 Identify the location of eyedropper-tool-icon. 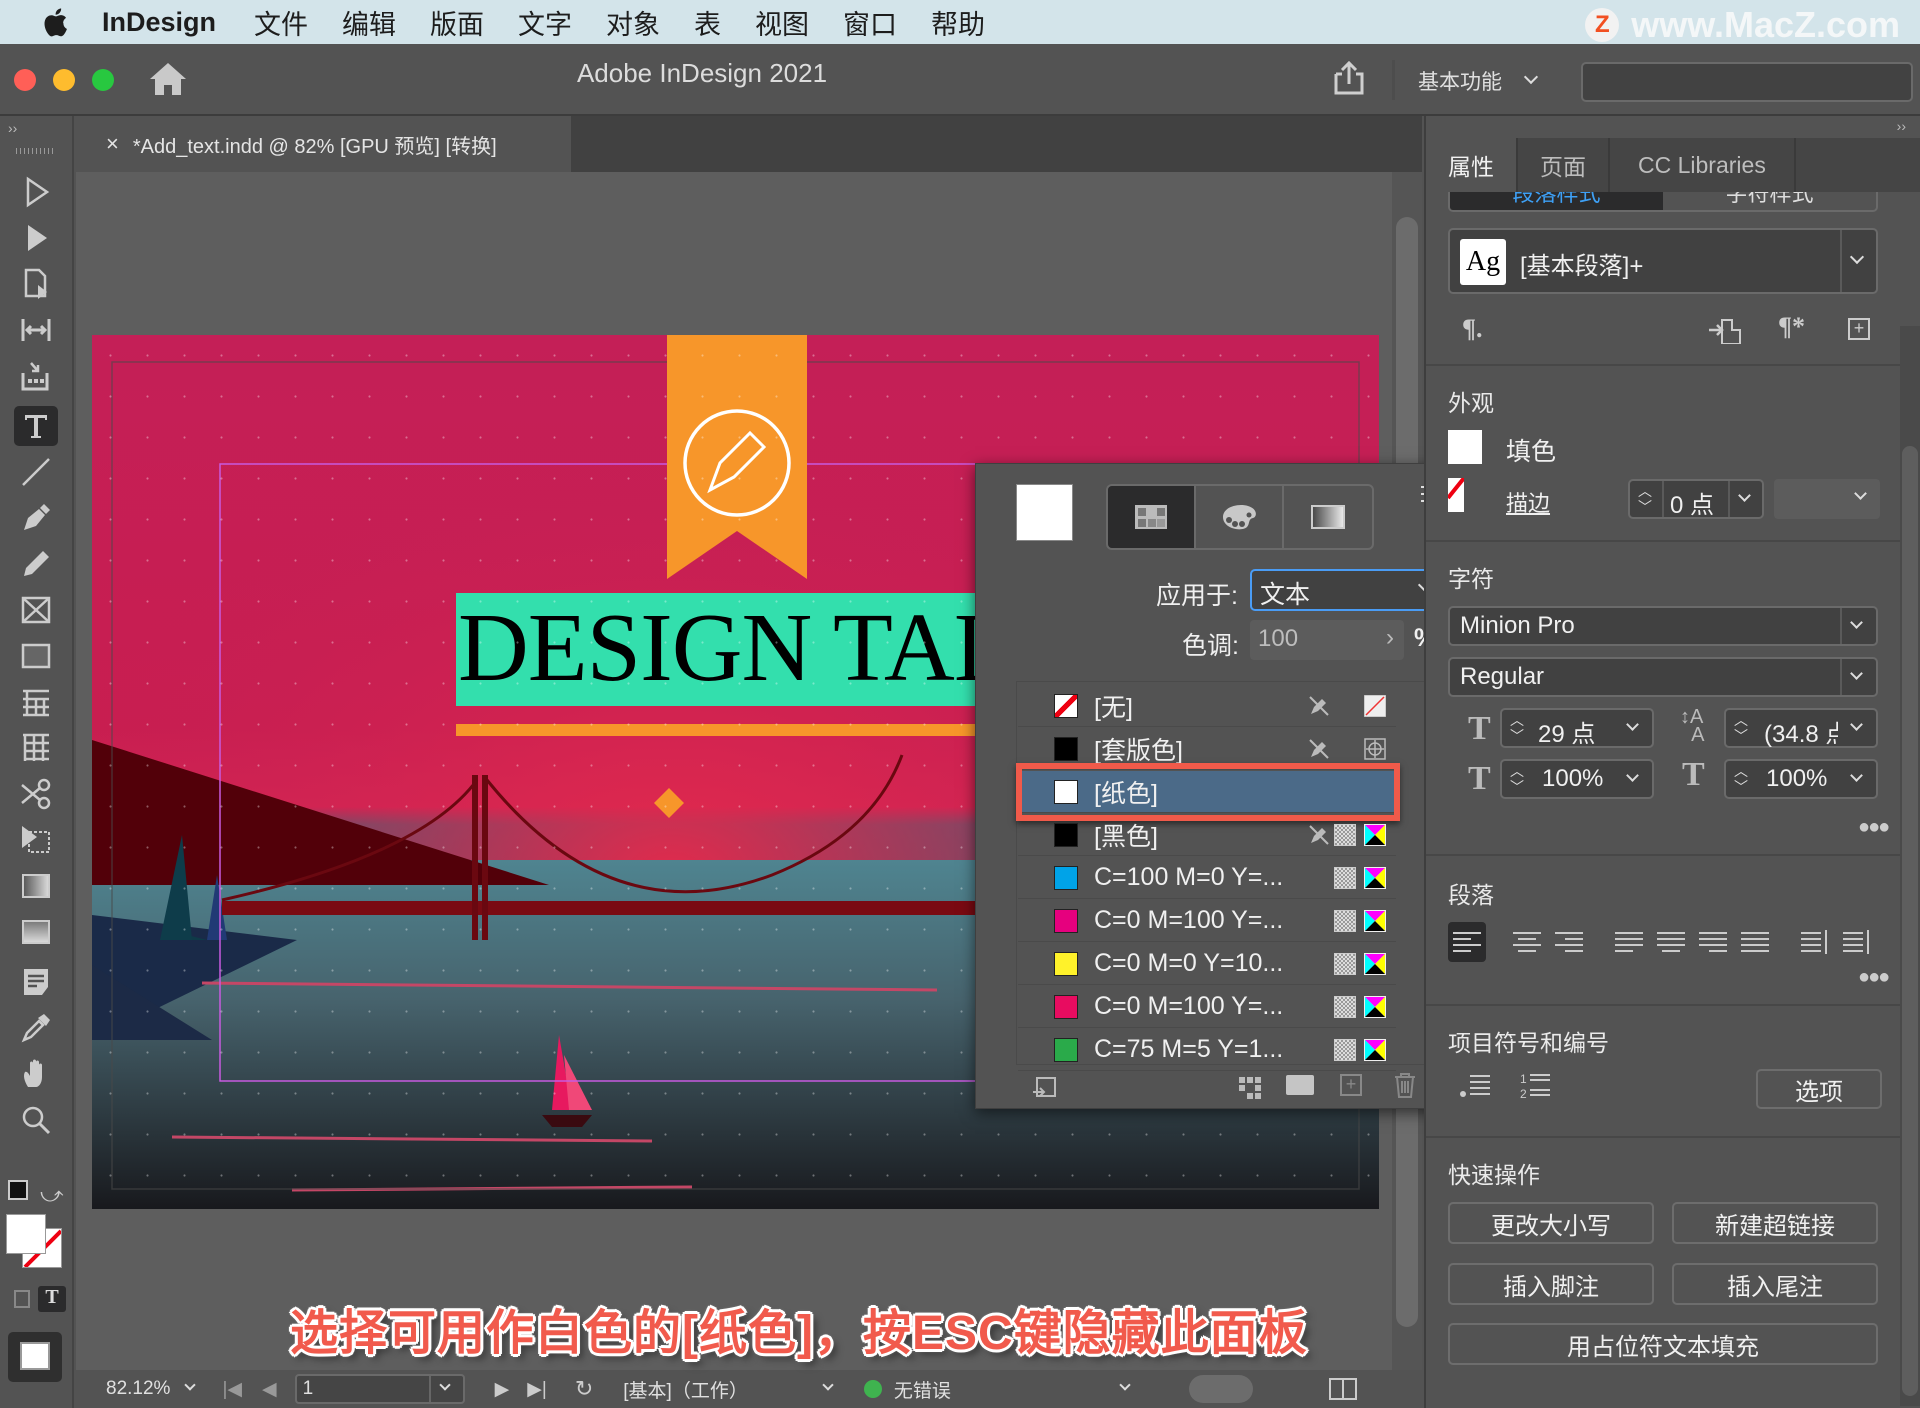
(36, 1028).